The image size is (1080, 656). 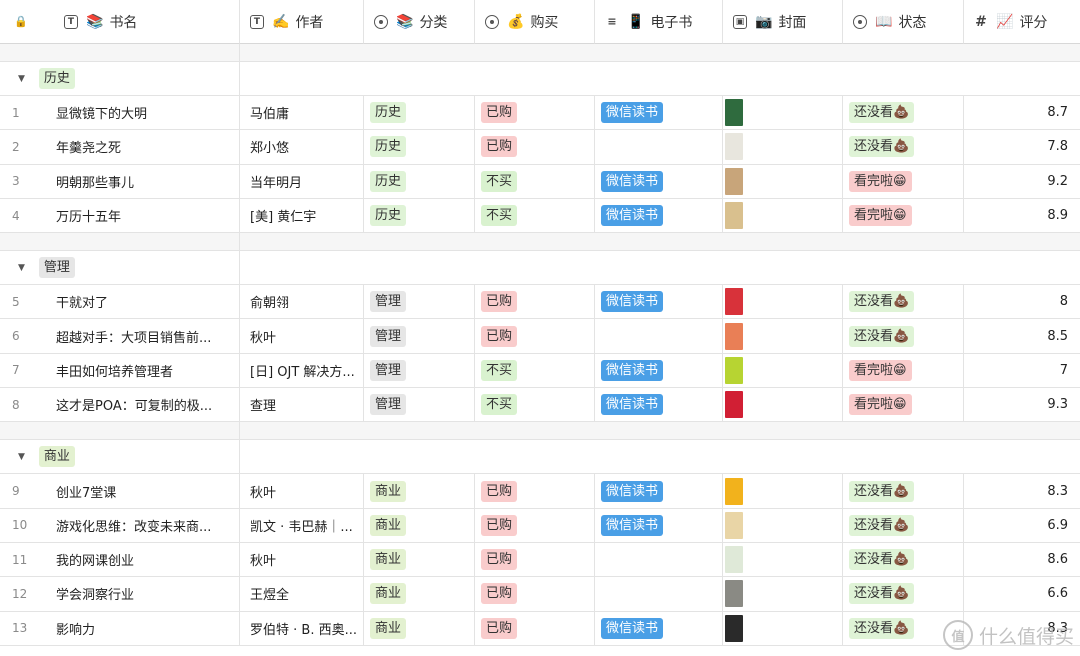 What do you see at coordinates (540, 491) in the screenshot?
I see `table-row: 9 创业7堂课 秋叶 商业 已购 微信读书 还没看💩 8.3` at bounding box center [540, 491].